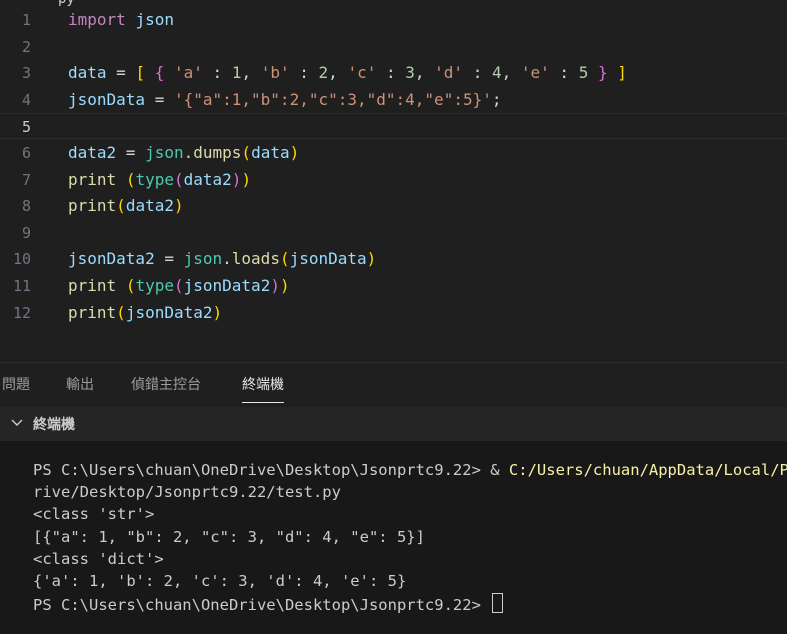  I want to click on tab-problems: 問題, so click(16, 387).